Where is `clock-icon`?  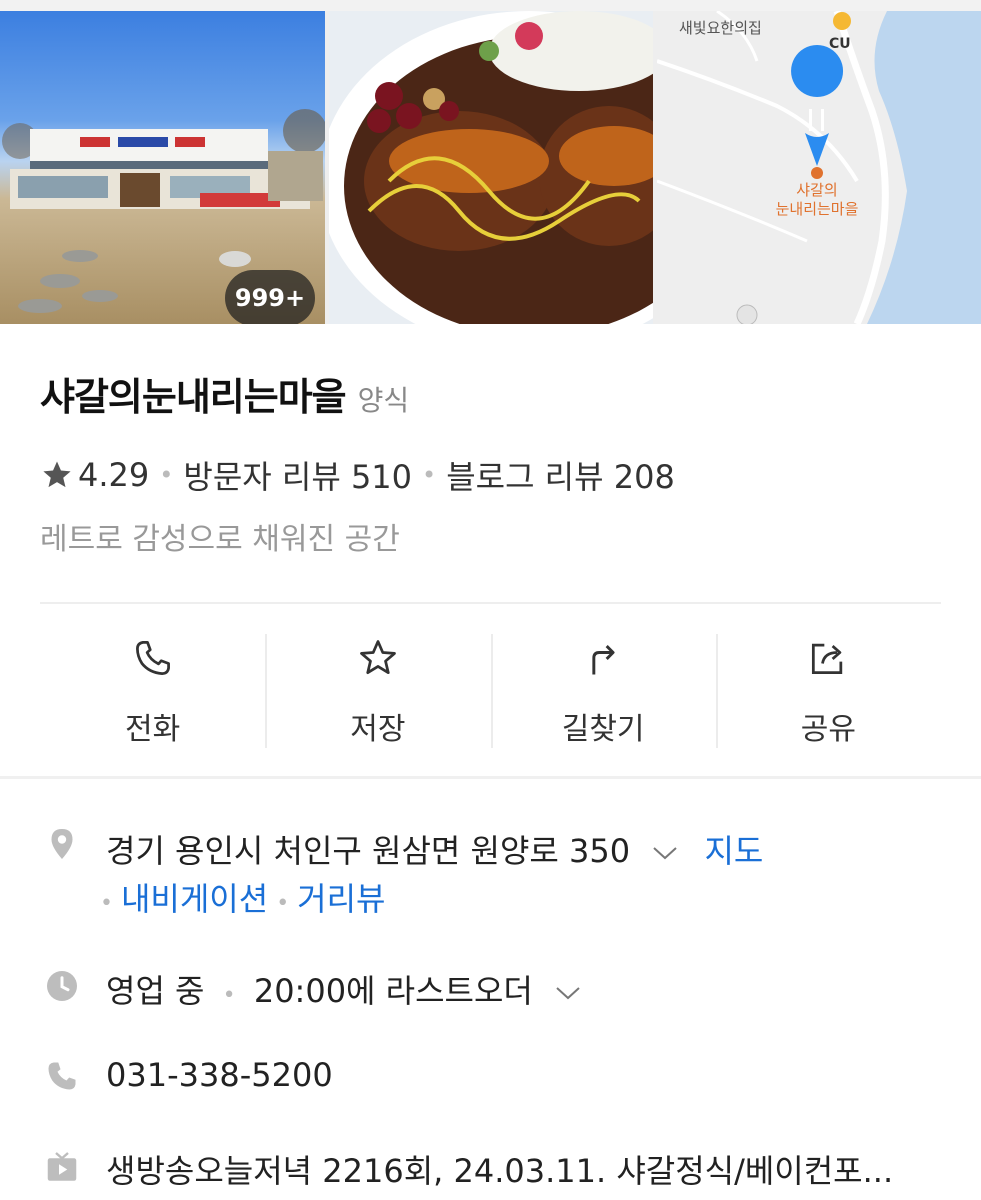
clock-icon is located at coordinates (62, 986).